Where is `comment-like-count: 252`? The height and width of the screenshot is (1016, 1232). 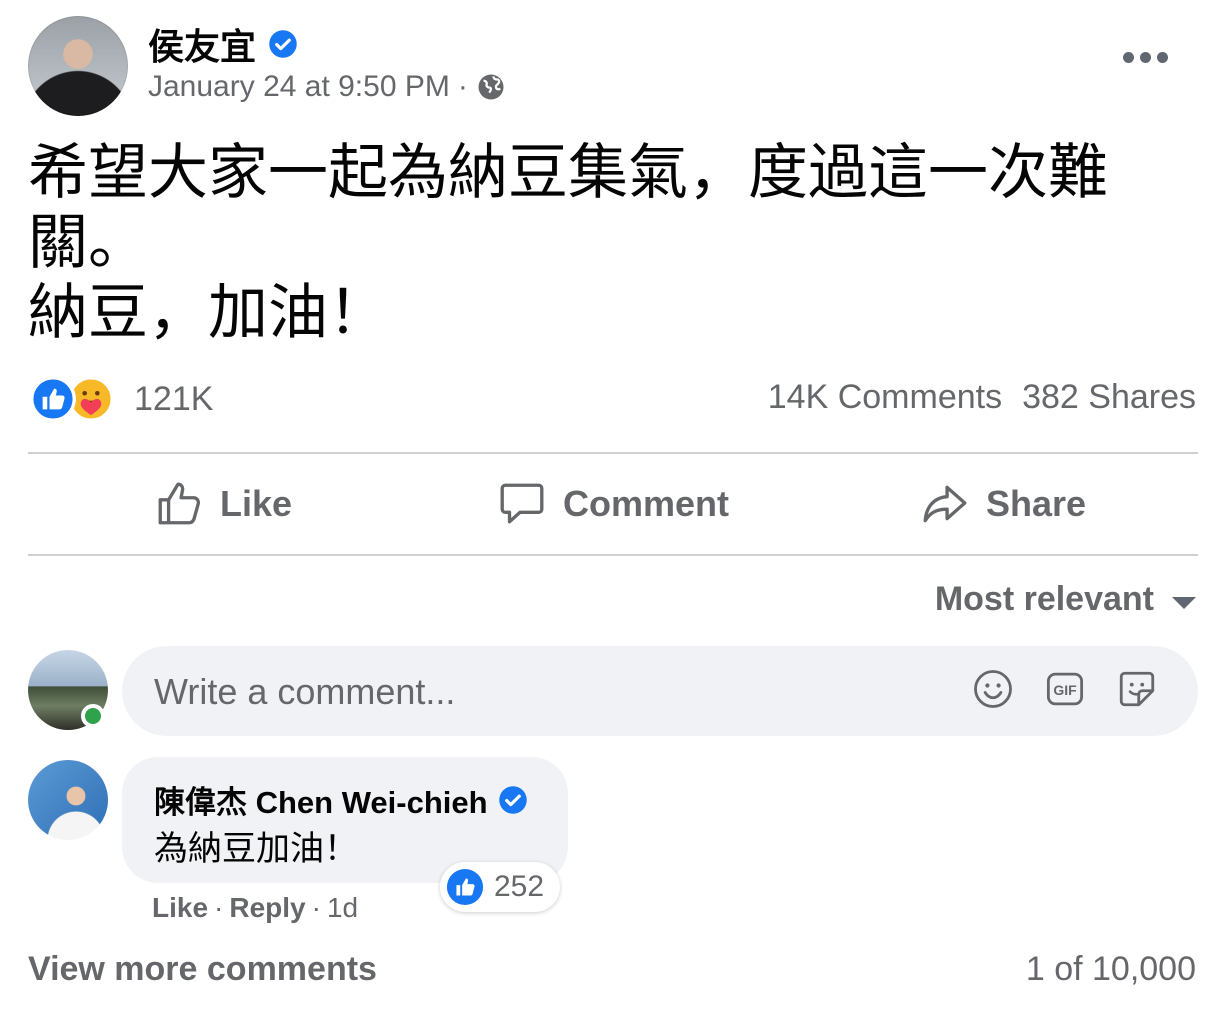 comment-like-count: 252 is located at coordinates (519, 886).